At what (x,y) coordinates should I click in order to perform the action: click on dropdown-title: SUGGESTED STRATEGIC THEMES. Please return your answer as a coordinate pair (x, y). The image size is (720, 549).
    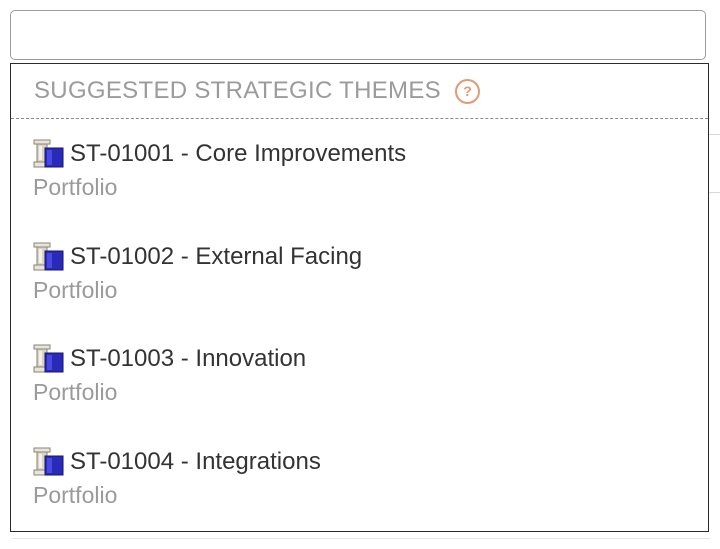
    Looking at the image, I should click on (237, 90).